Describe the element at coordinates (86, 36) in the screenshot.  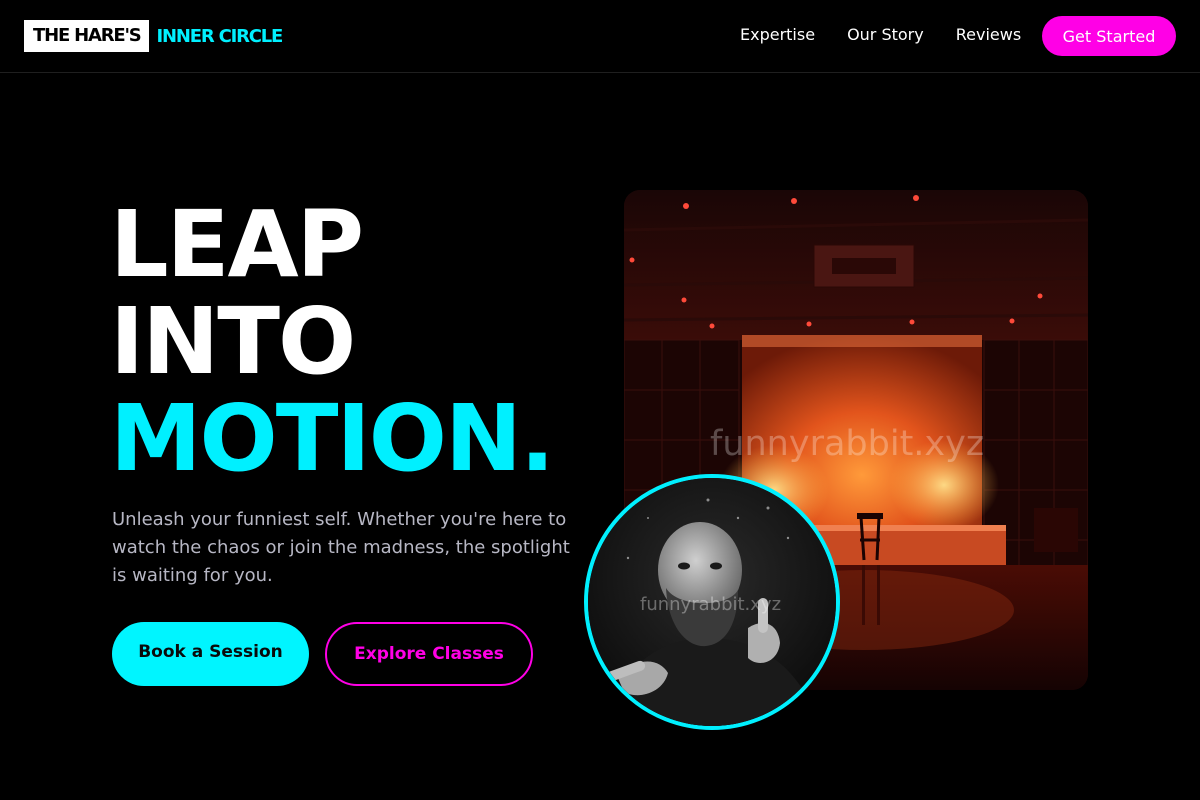
I see `brand-name-primary: THE HARE'S` at that location.